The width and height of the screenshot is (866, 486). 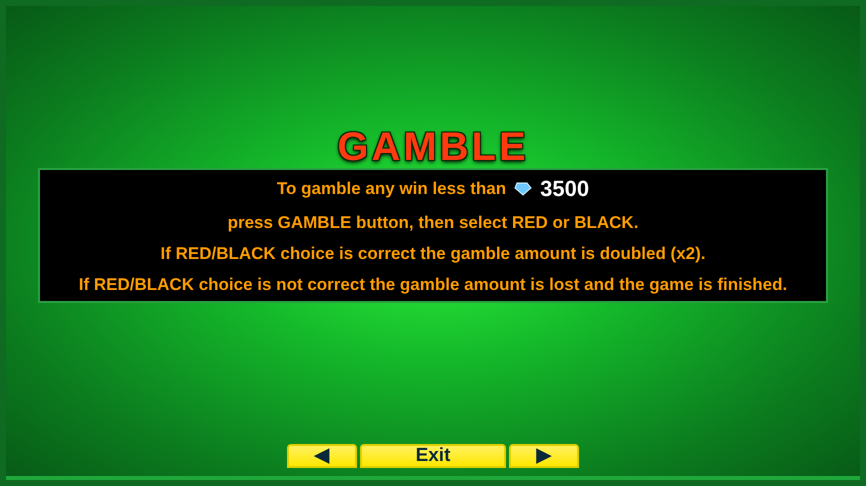 What do you see at coordinates (433, 254) in the screenshot?
I see `info-text: If RED/BLACK choice is correct the gamble amount is doubled (x2).` at bounding box center [433, 254].